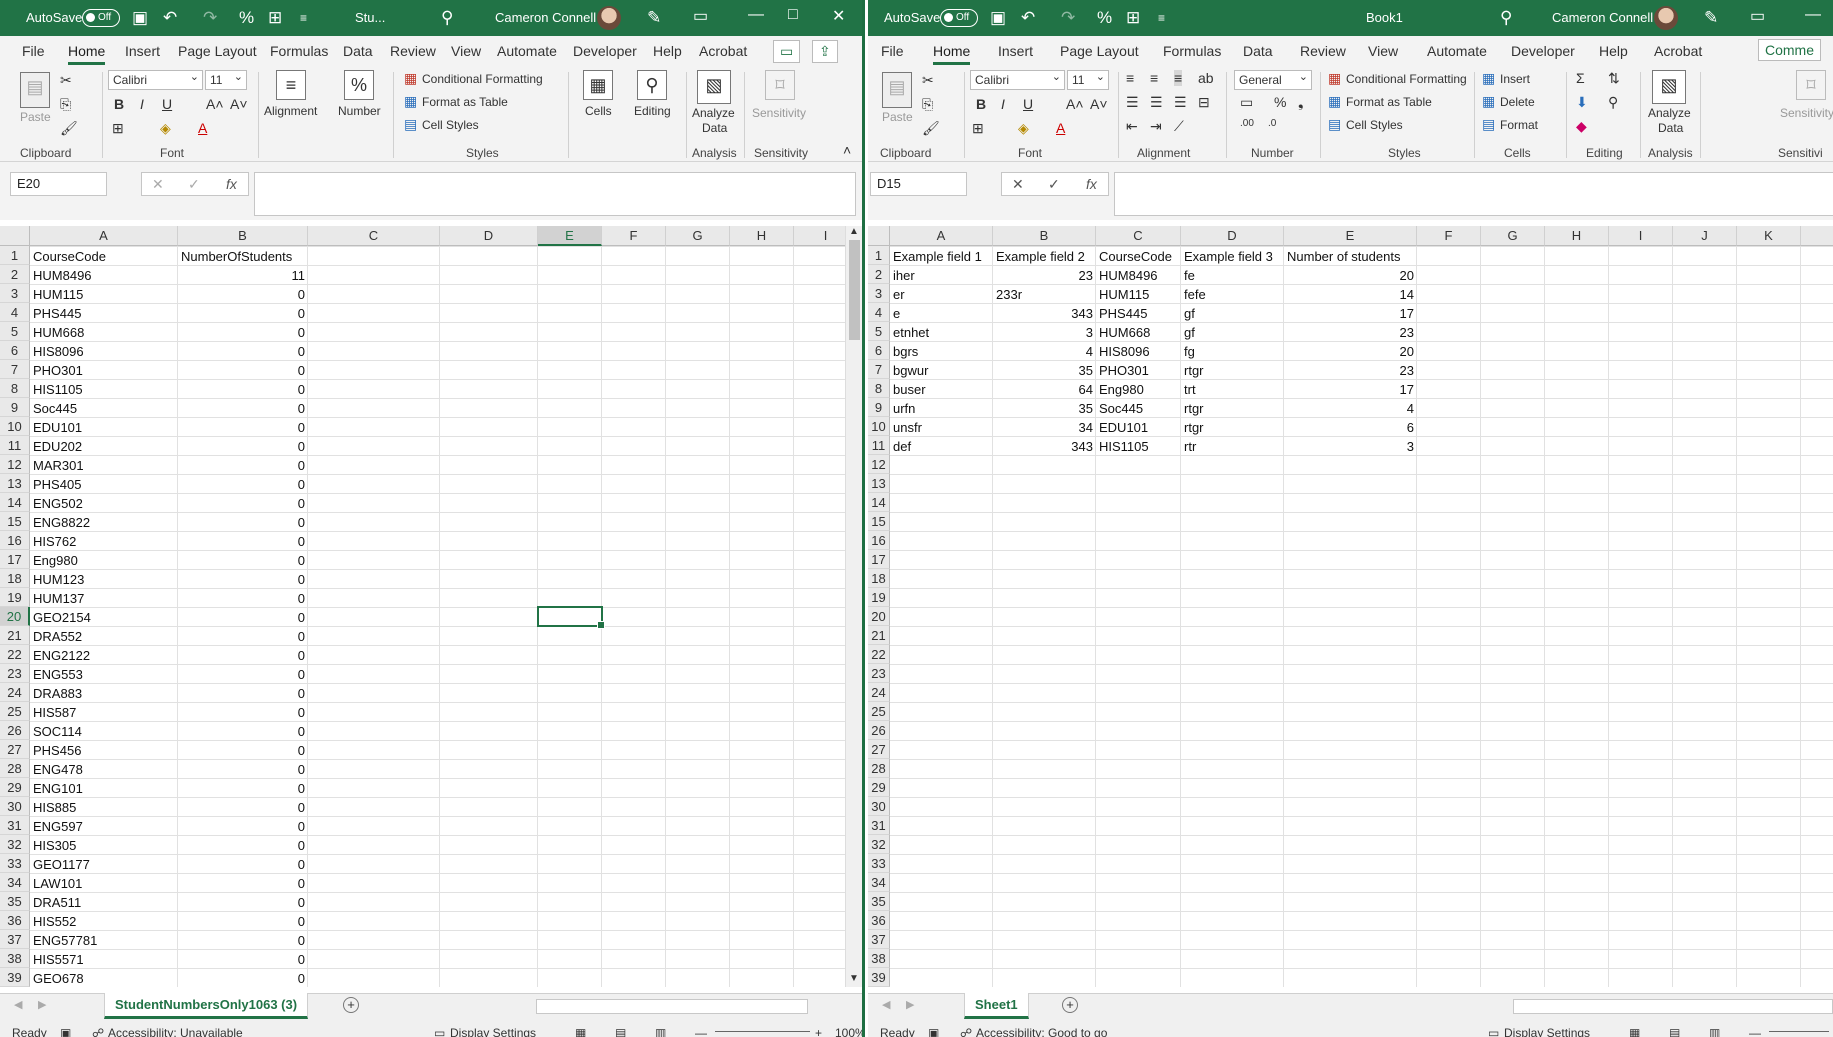 Image resolution: width=1833 pixels, height=1037 pixels. I want to click on row-header: 10, so click(15, 426).